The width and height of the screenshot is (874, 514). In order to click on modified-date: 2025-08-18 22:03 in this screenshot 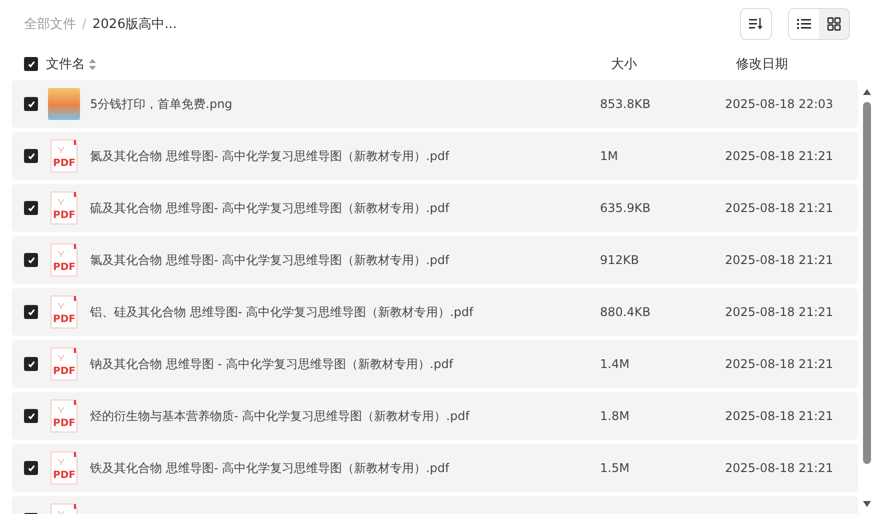, I will do `click(779, 104)`.